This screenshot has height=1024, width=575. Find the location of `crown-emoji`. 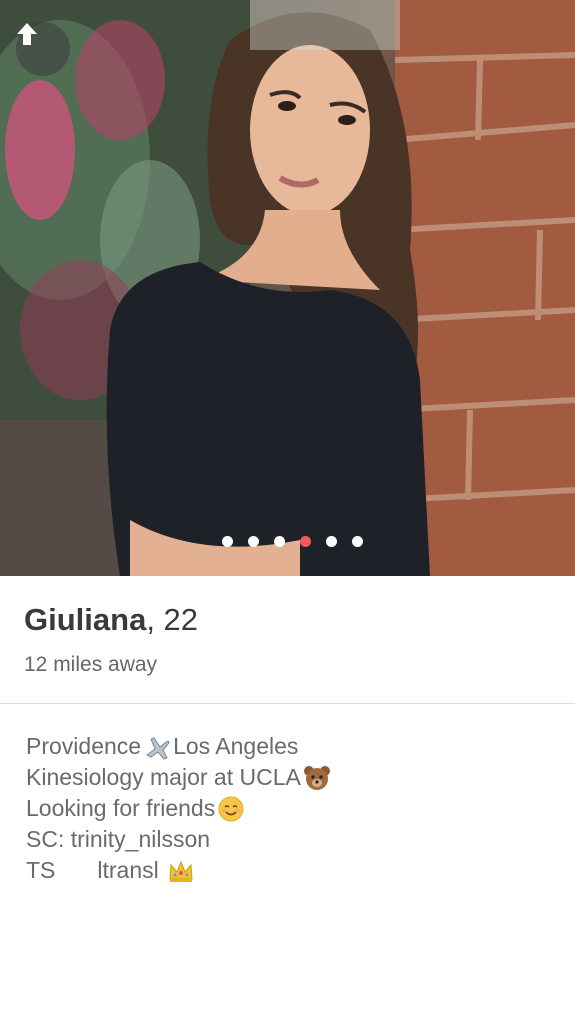

crown-emoji is located at coordinates (181, 871).